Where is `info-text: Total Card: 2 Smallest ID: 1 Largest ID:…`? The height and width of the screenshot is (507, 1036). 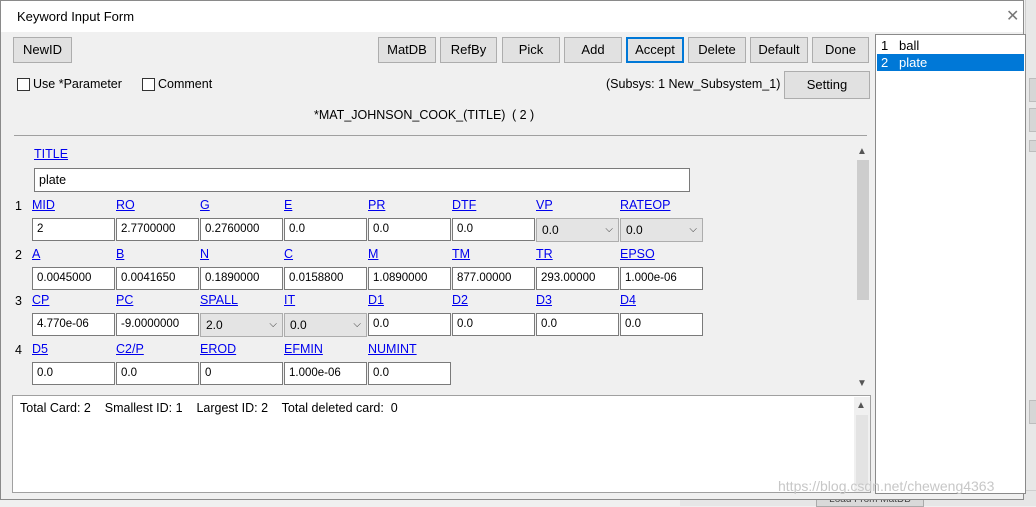 info-text: Total Card: 2 Smallest ID: 1 Largest ID:… is located at coordinates (209, 408).